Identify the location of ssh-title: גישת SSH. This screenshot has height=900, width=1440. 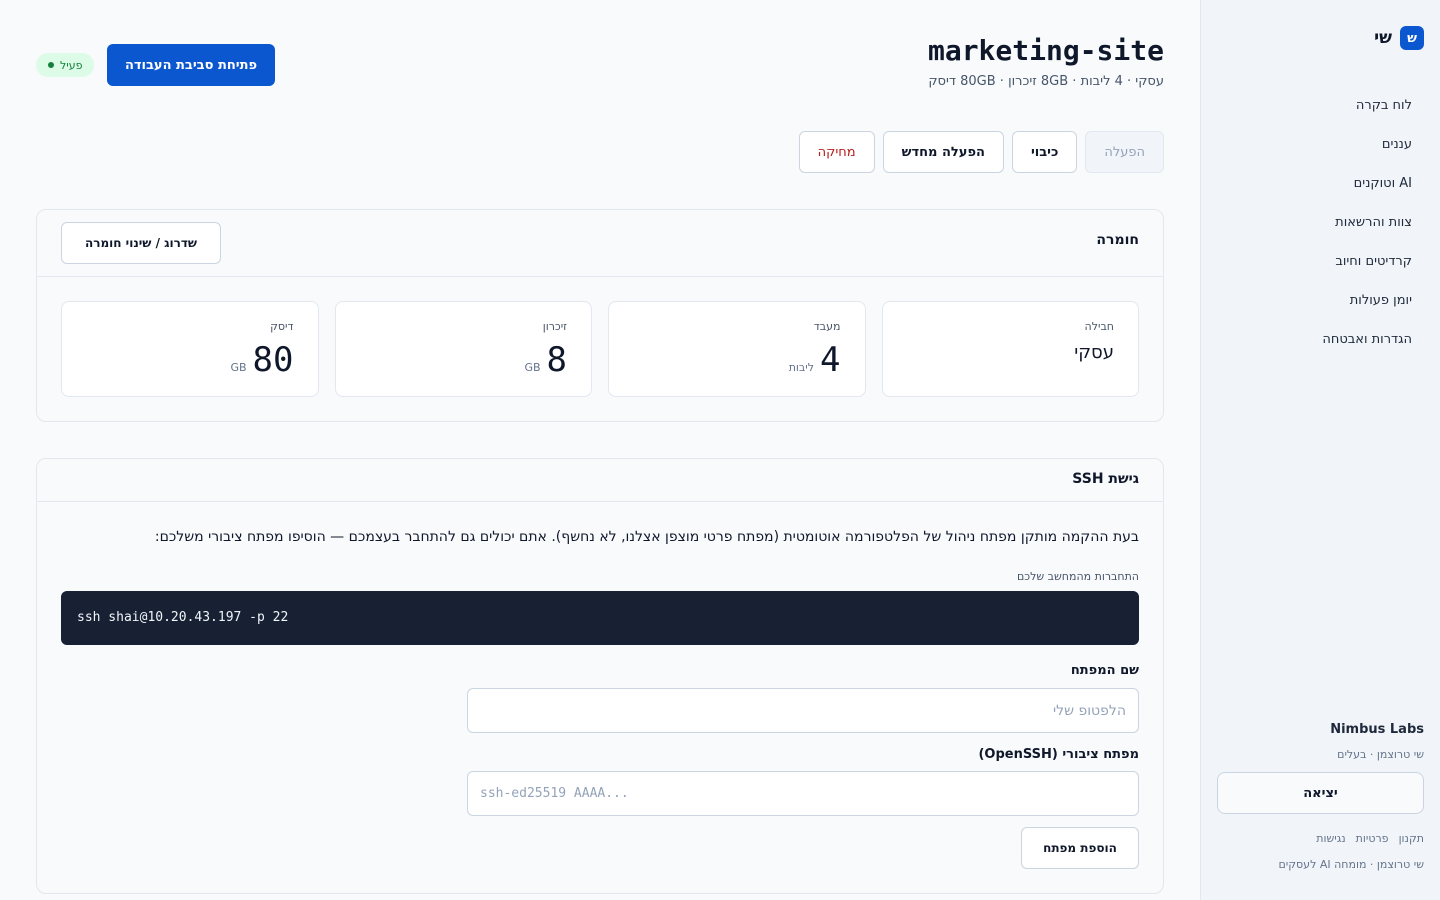
(1105, 479).